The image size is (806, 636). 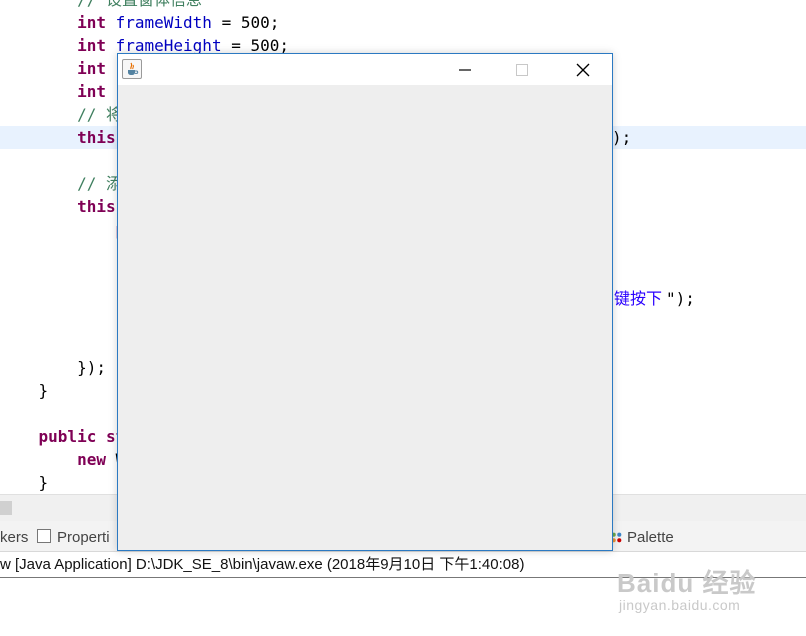 What do you see at coordinates (61, 114) in the screenshot?
I see `code-line: // 将` at bounding box center [61, 114].